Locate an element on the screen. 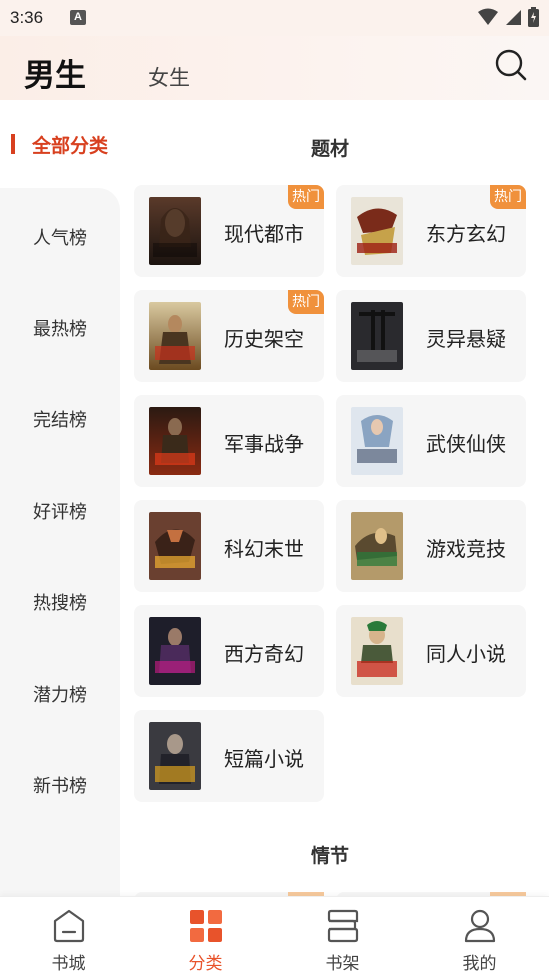 This screenshot has height=976, width=549. nav-label: 书城 is located at coordinates (68, 964).